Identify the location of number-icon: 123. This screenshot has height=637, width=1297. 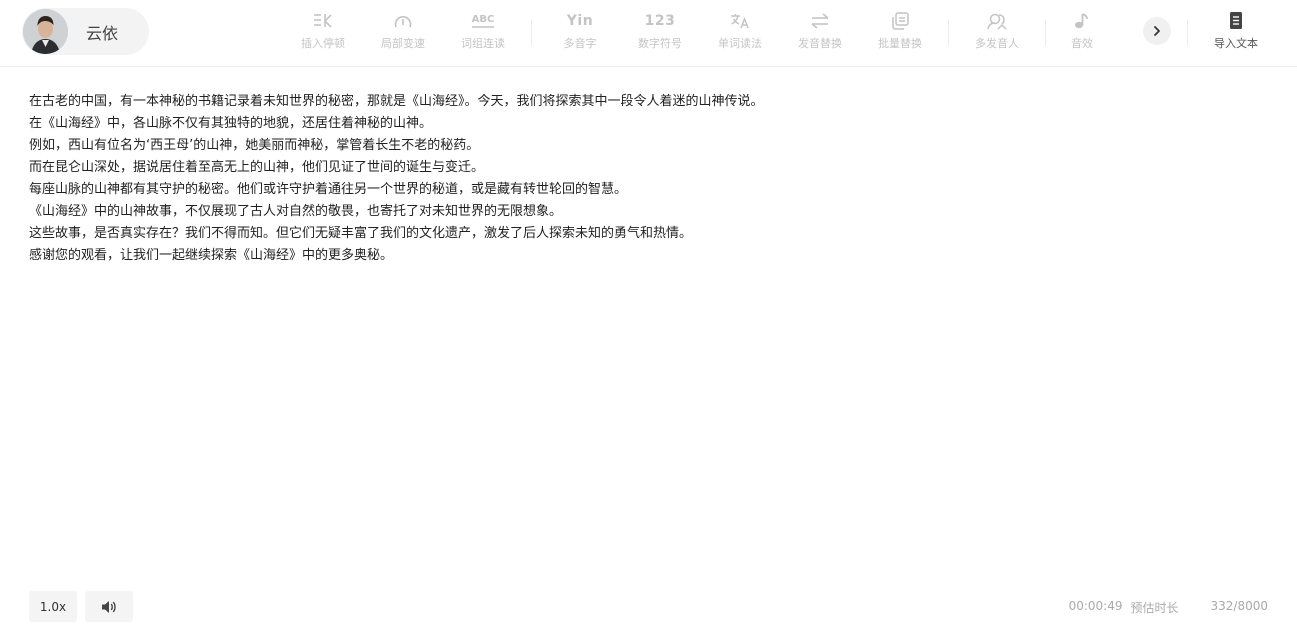
(660, 21).